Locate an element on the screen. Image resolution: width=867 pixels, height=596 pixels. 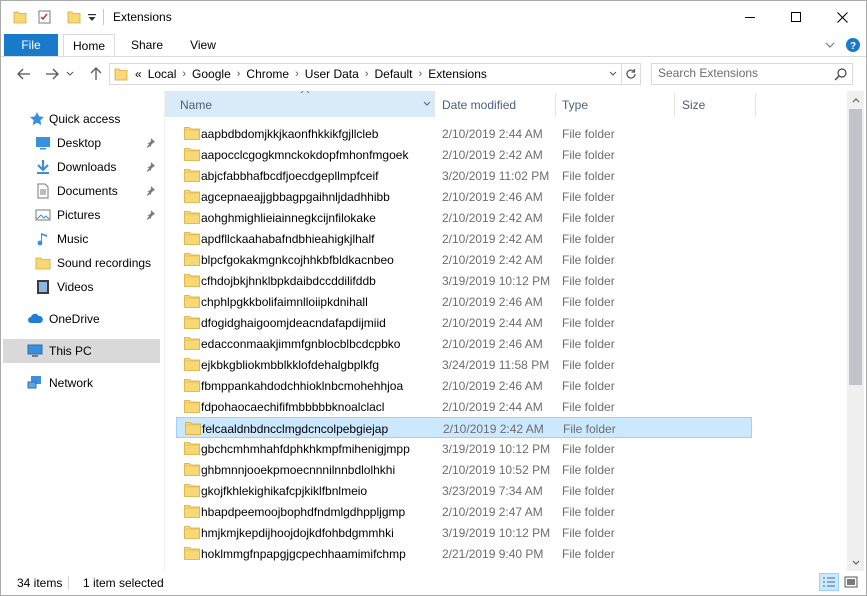
breadcrumb-item: Extensions is located at coordinates (457, 74).